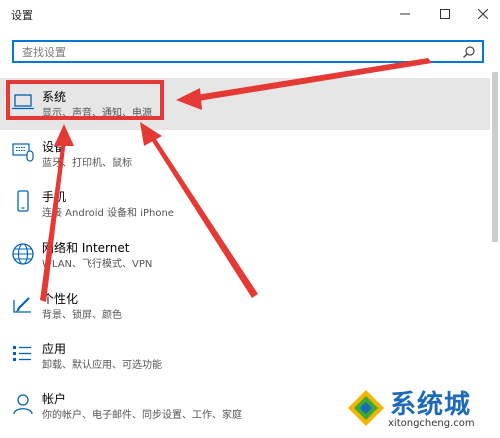 The width and height of the screenshot is (500, 438). What do you see at coordinates (64, 135) in the screenshot?
I see `annotation-arrow-left-head` at bounding box center [64, 135].